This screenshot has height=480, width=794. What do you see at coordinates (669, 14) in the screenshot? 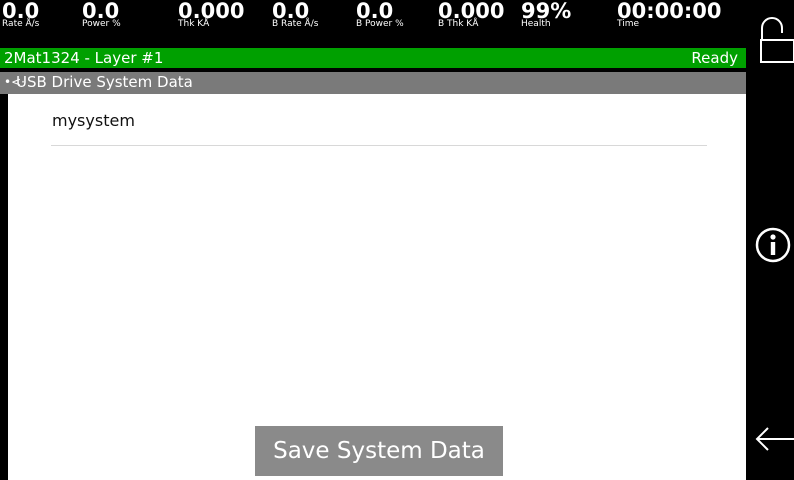
I see `metric-time: 00:00:00 Time` at bounding box center [669, 14].